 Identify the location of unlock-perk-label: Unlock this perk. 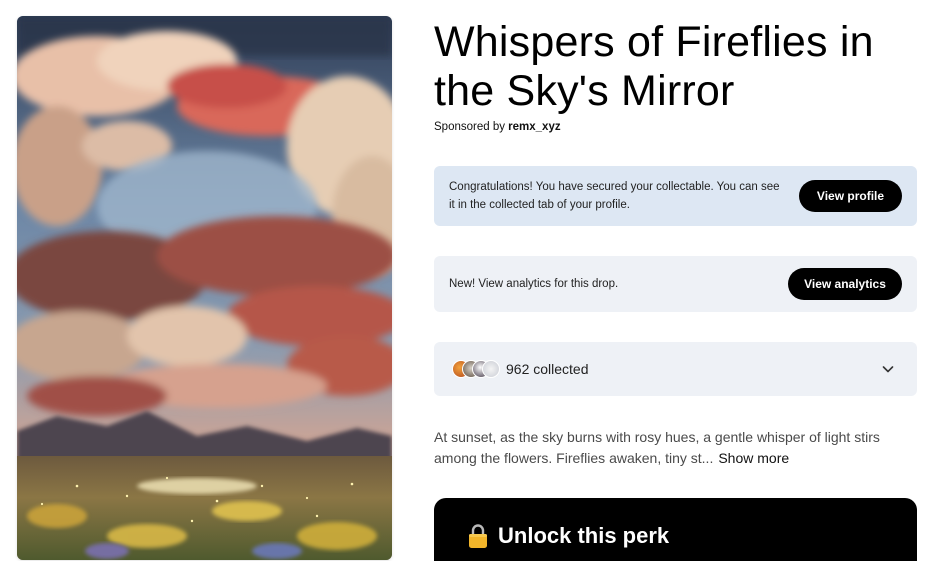
(584, 535).